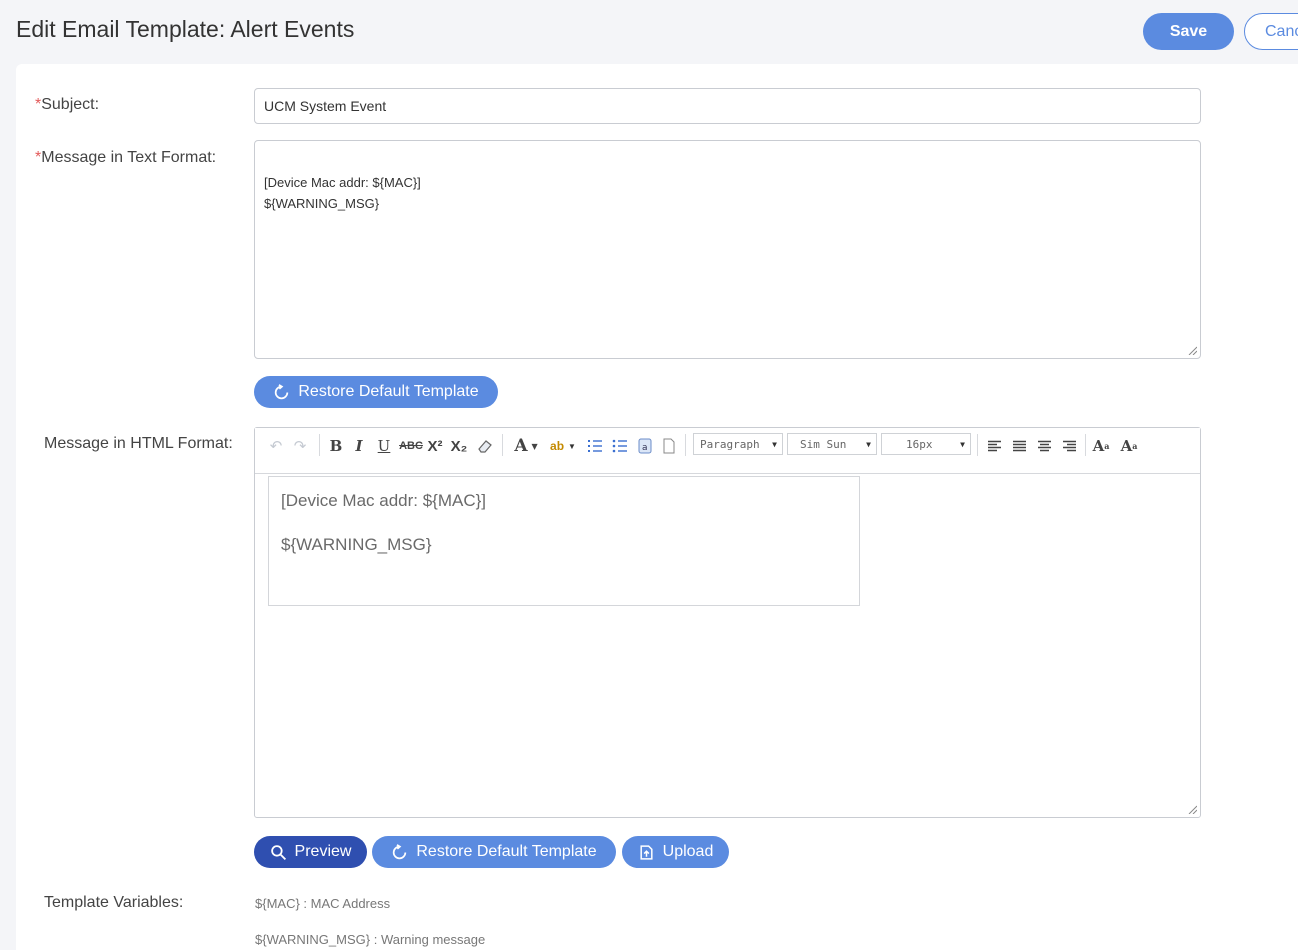 The height and width of the screenshot is (950, 1298). Describe the element at coordinates (325, 106) in the screenshot. I see `subject-value: UCM System Event` at that location.